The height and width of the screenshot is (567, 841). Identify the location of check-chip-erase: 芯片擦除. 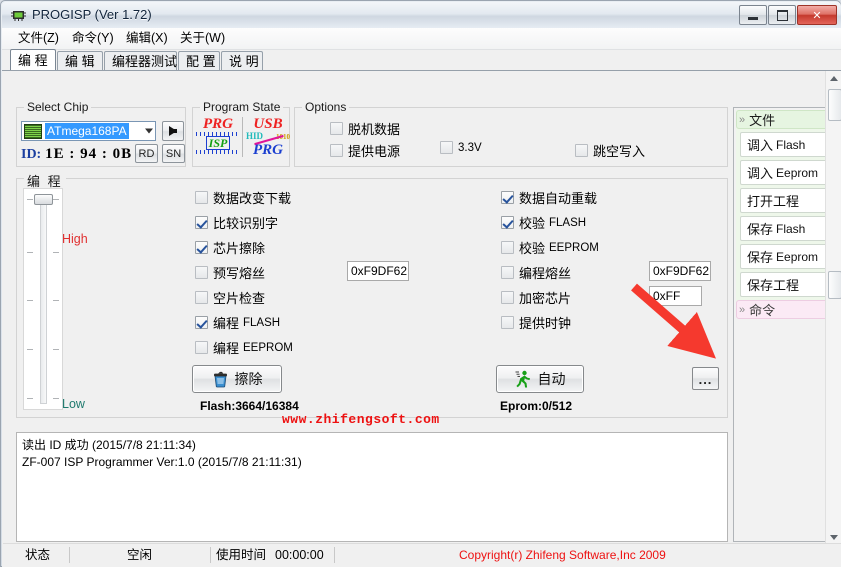
(230, 247).